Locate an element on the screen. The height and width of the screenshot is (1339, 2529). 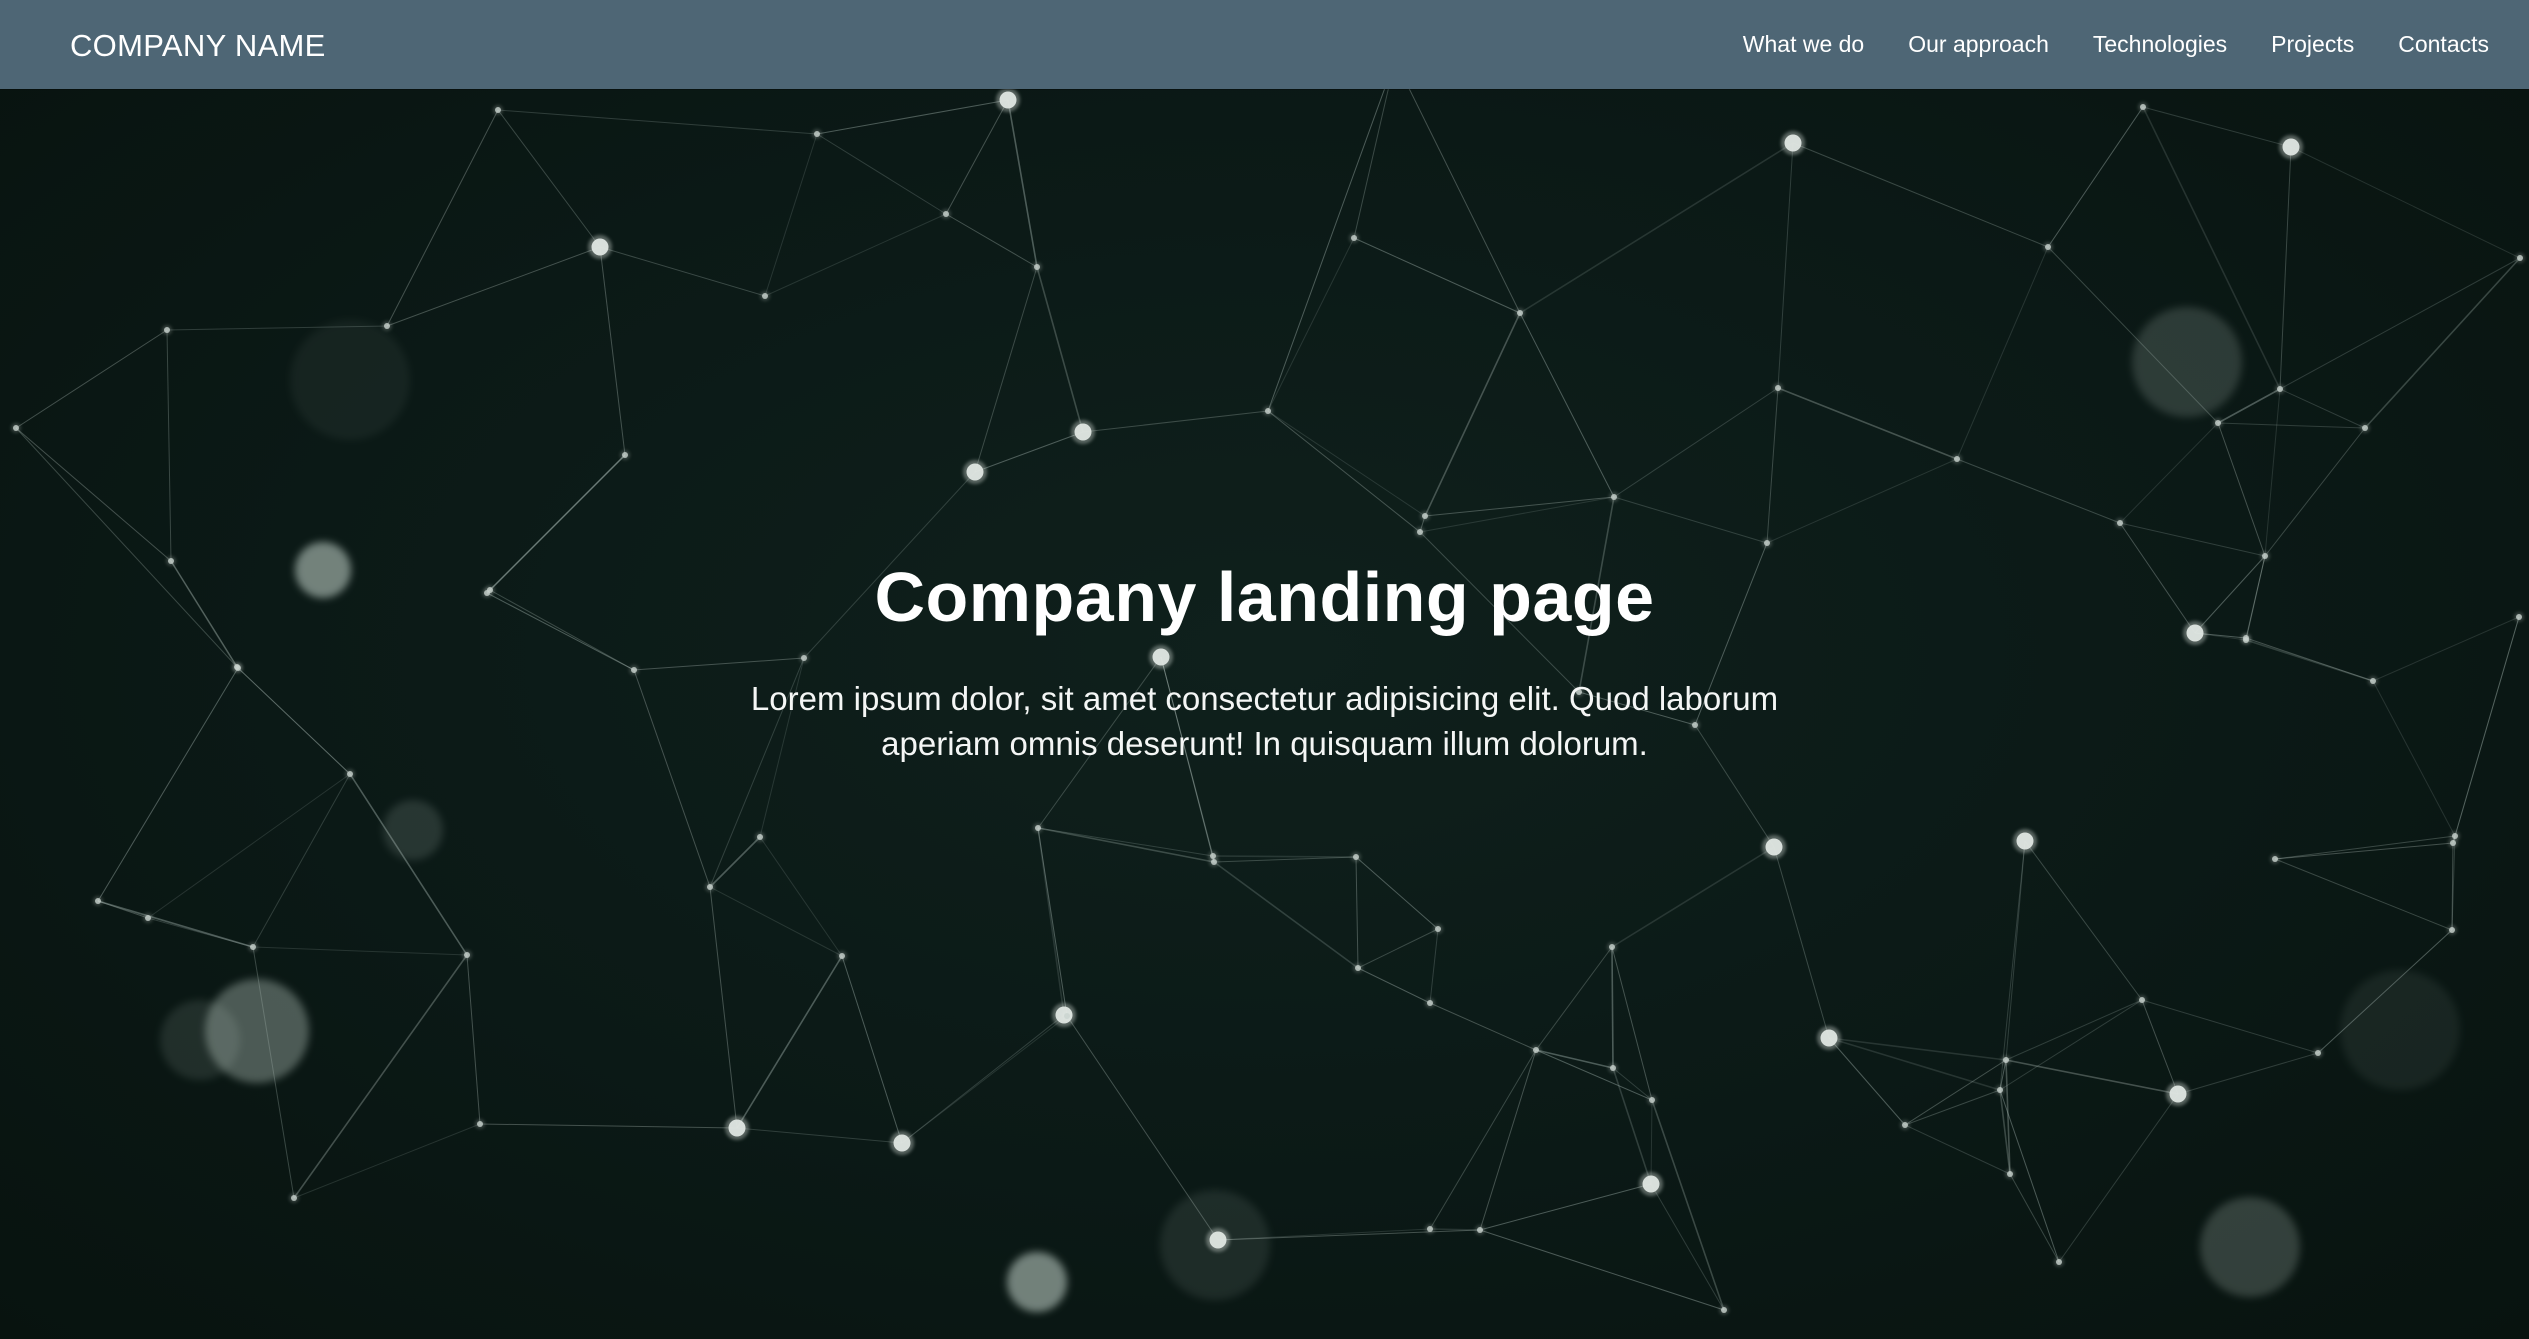
nav-link-contacts: Contacts is located at coordinates (2443, 44).